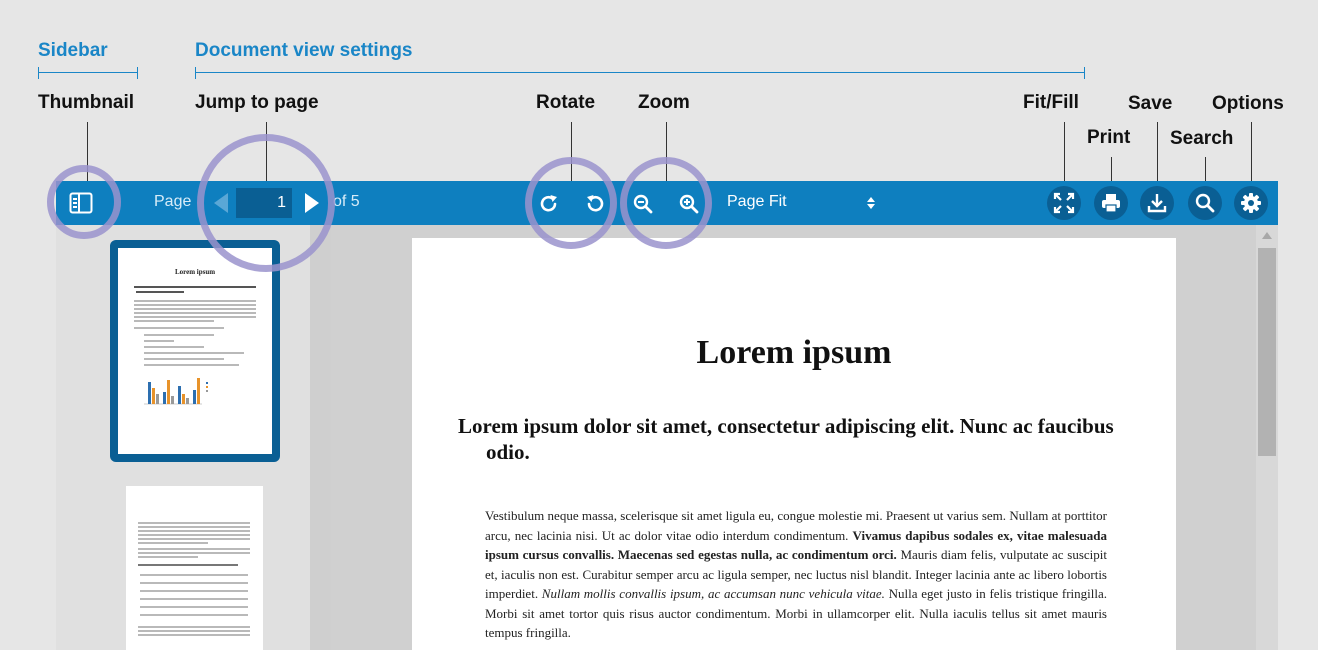 The image size is (1318, 650). I want to click on thumbnail-page-1: Lorem ipsum, so click(195, 351).